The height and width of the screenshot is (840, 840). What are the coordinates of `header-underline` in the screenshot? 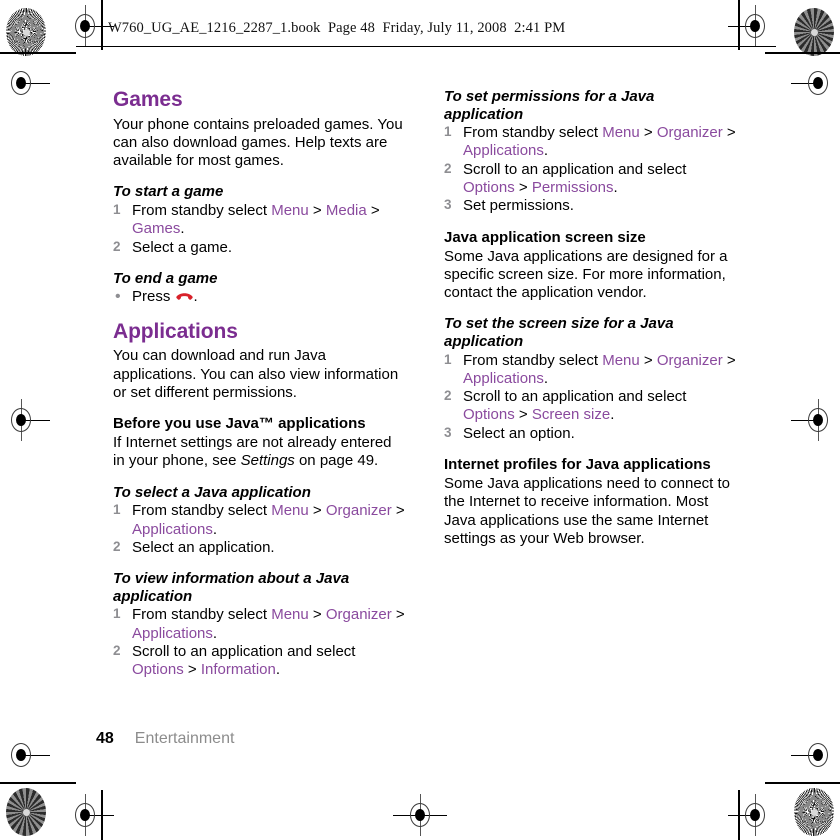 It's located at (426, 47).